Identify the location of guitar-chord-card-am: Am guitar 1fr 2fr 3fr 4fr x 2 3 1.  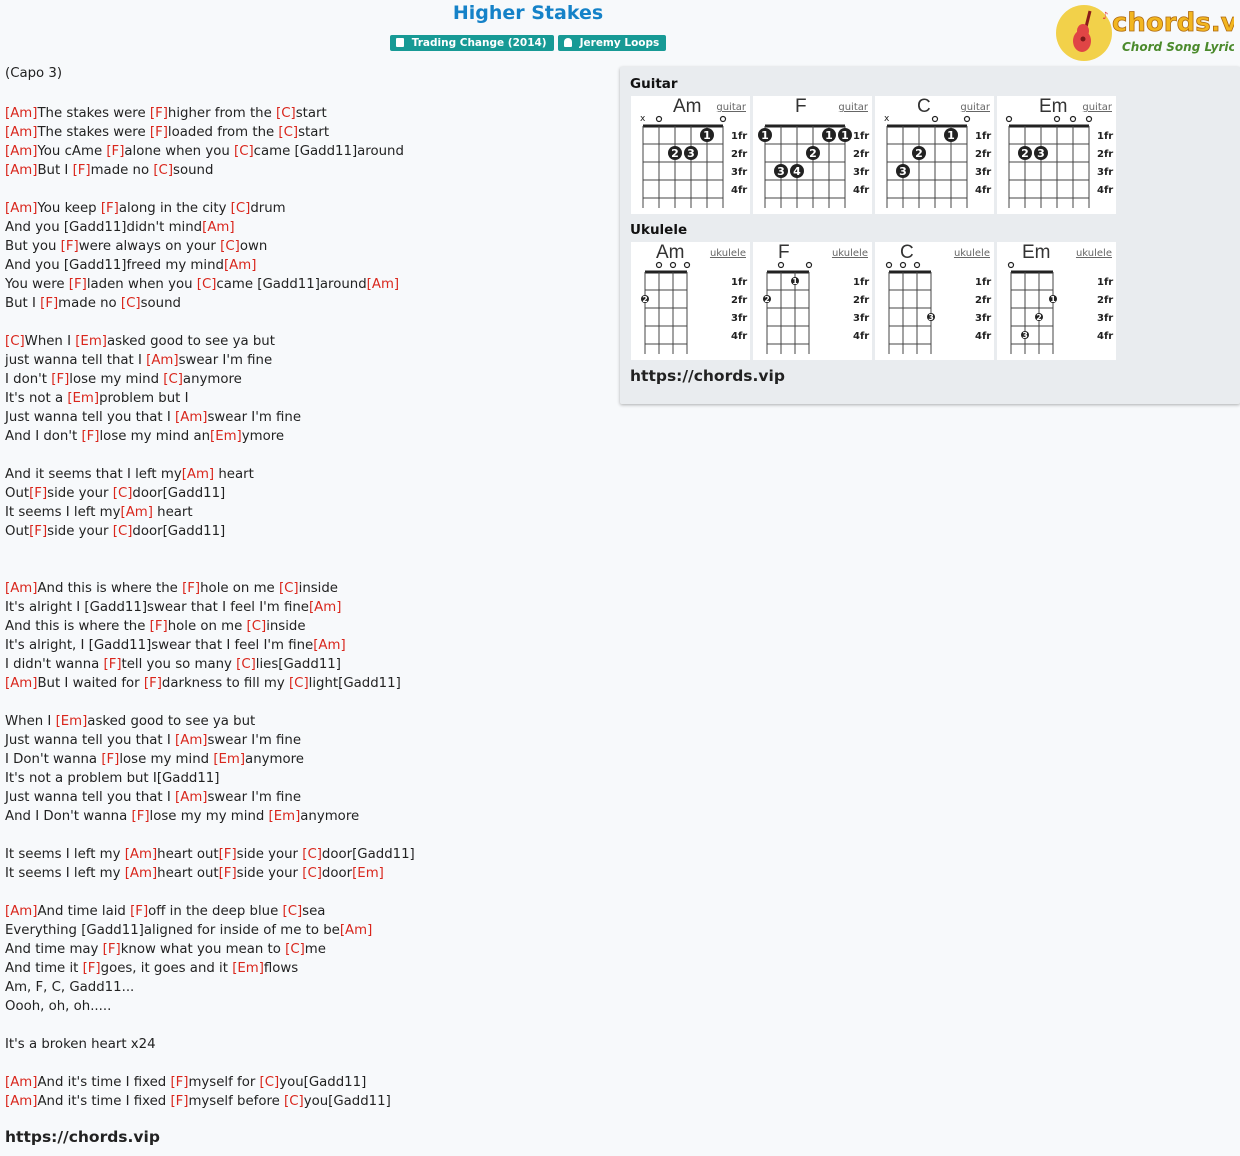
(690, 155).